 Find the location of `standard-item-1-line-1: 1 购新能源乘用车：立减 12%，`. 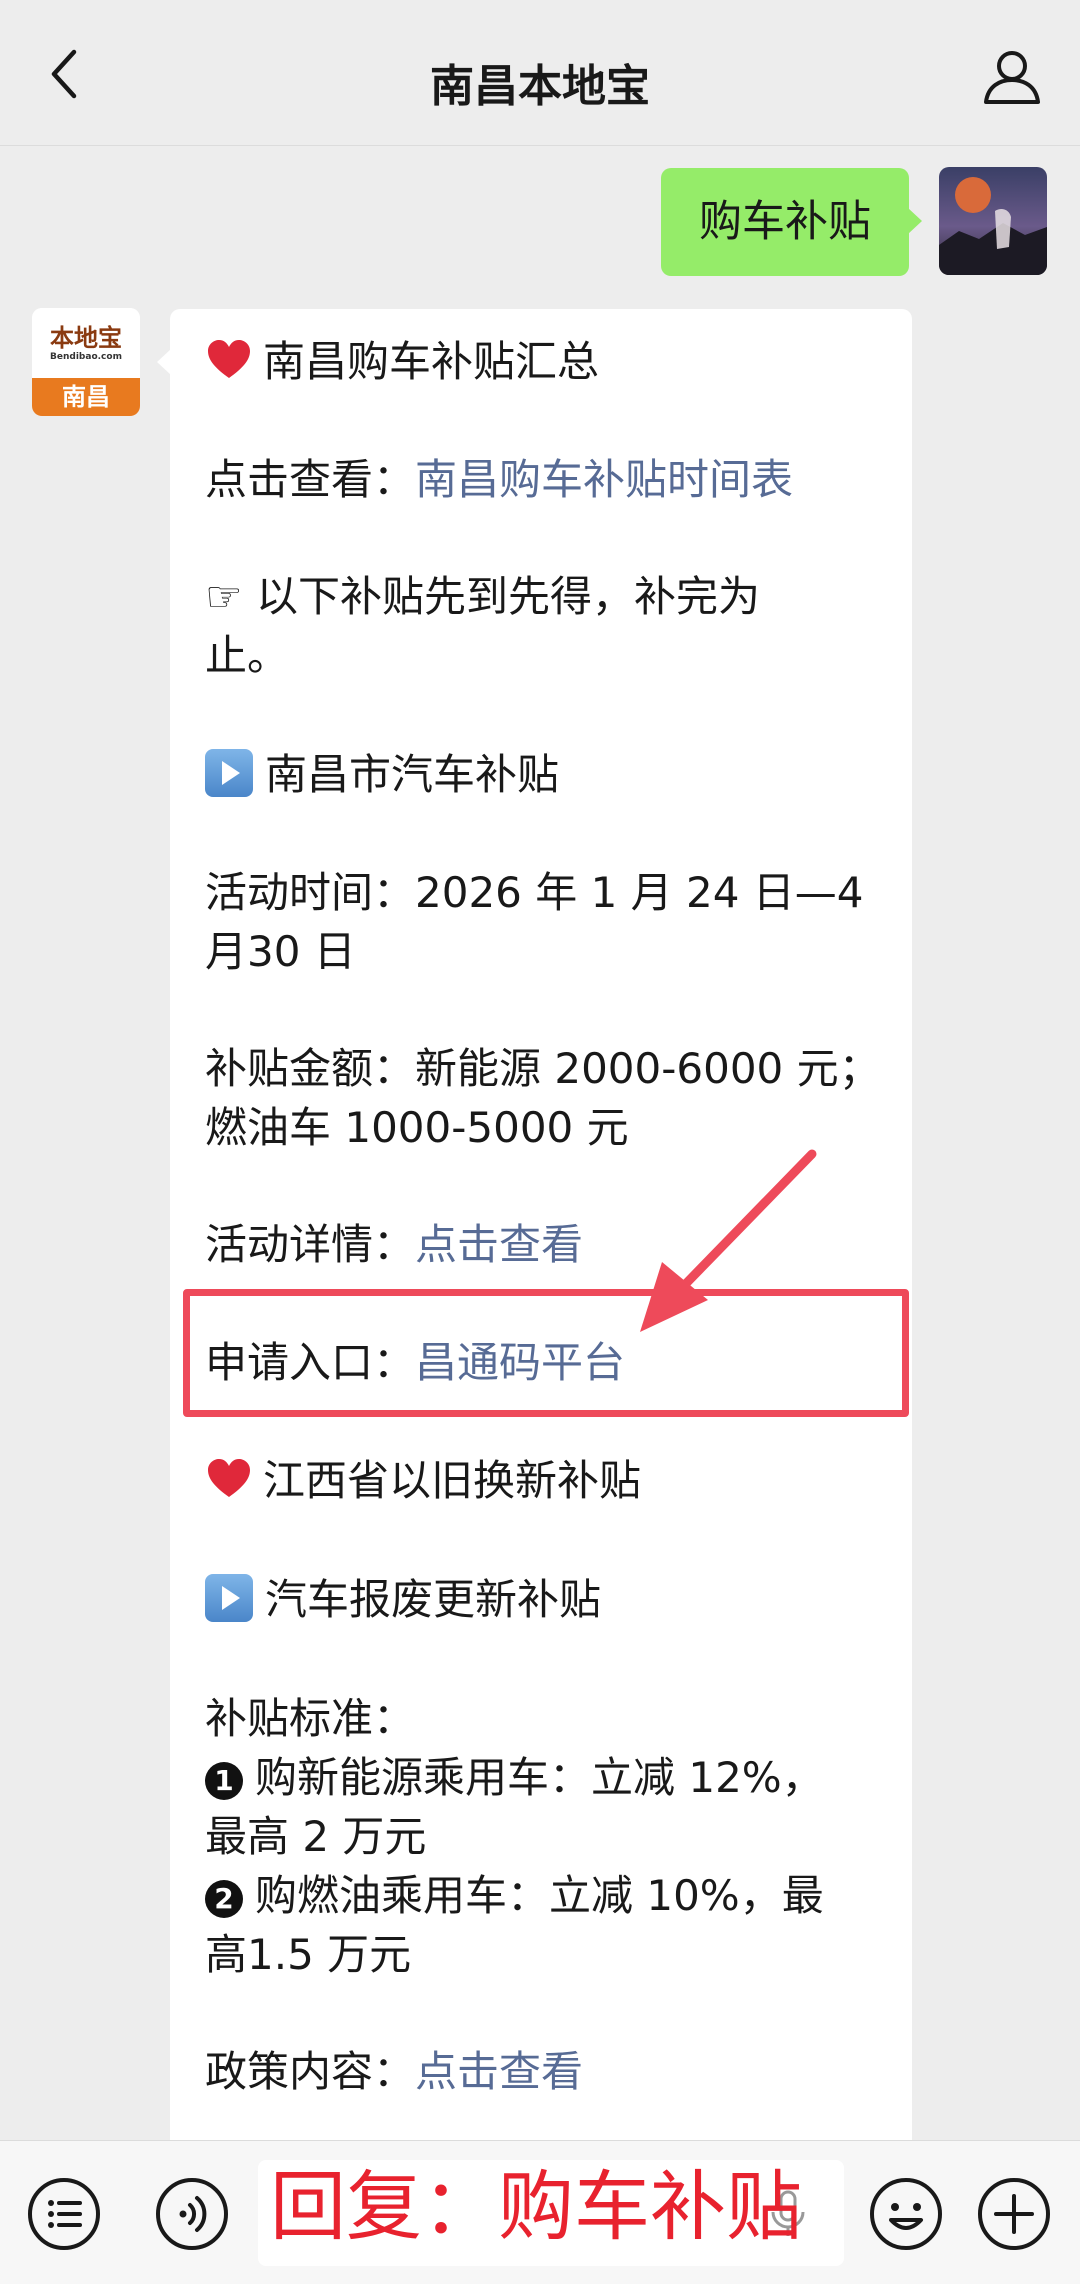

standard-item-1-line-1: 1 购新能源乘用车：立减 12%， is located at coordinates (555, 1778).